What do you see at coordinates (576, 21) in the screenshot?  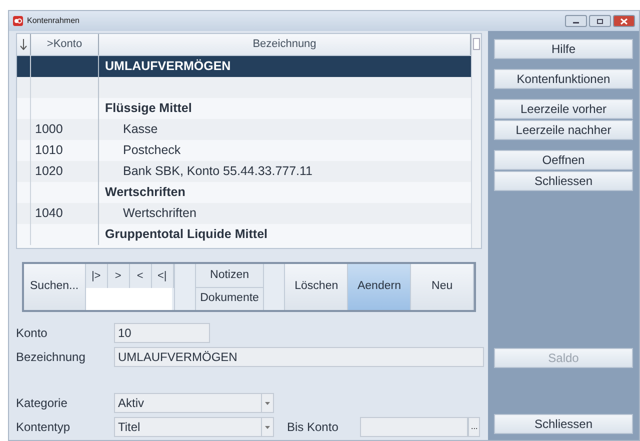 I see `minimize-button` at bounding box center [576, 21].